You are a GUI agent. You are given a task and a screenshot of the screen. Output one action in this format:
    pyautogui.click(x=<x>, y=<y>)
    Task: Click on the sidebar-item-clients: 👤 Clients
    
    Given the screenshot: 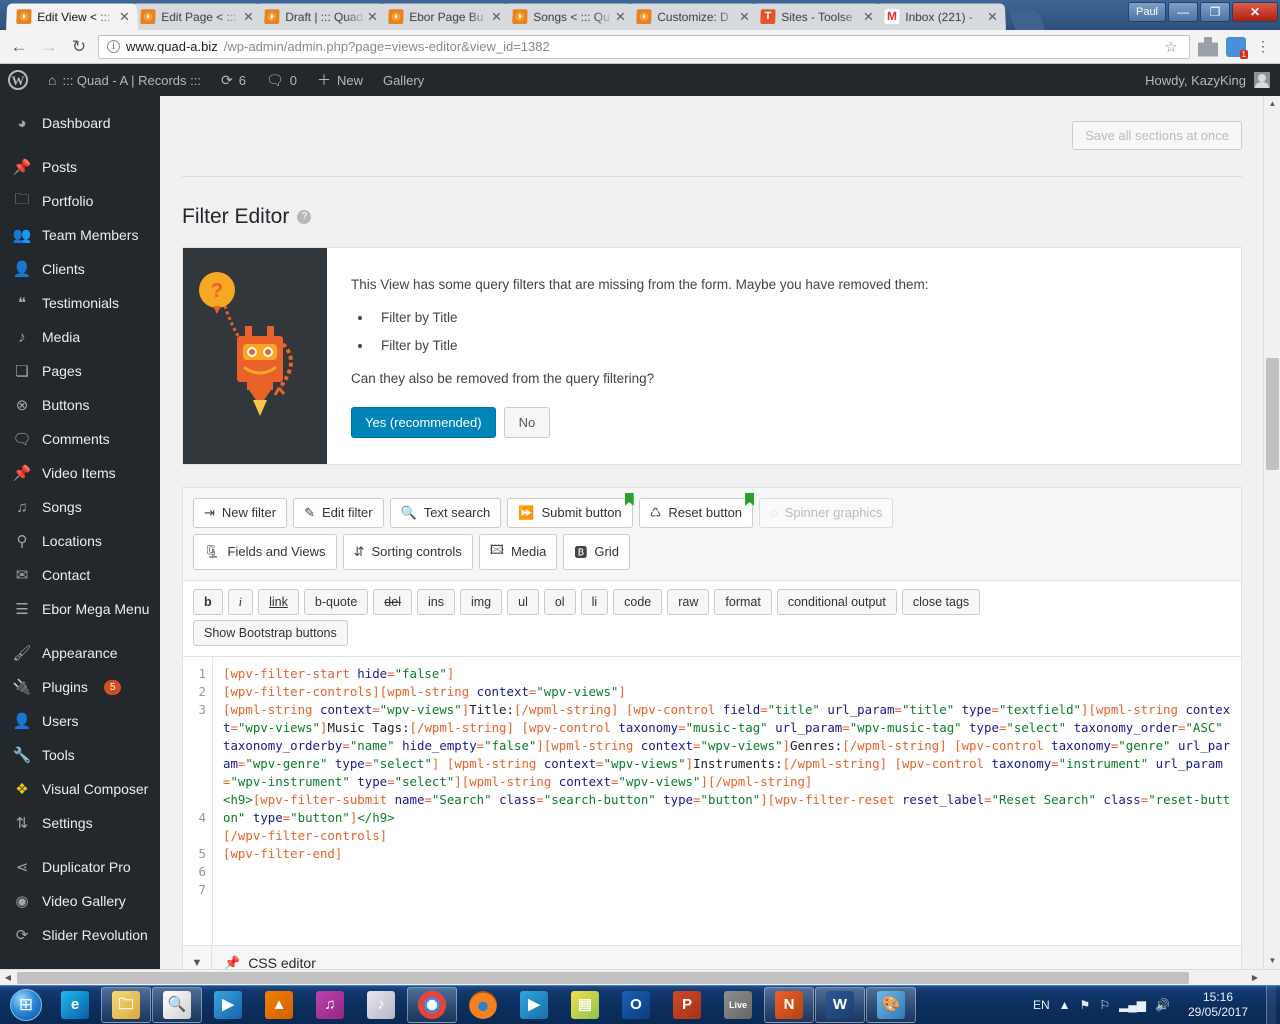 What is the action you would take?
    pyautogui.click(x=80, y=269)
    